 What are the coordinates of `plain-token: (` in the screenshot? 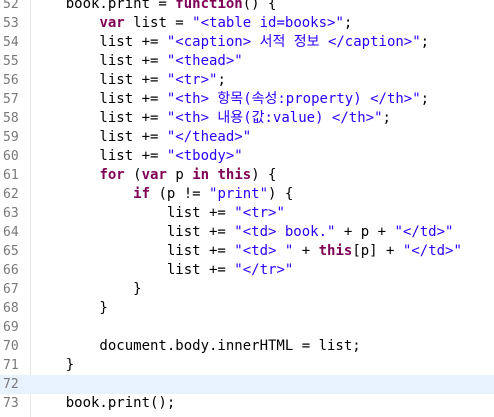 It's located at (133, 175).